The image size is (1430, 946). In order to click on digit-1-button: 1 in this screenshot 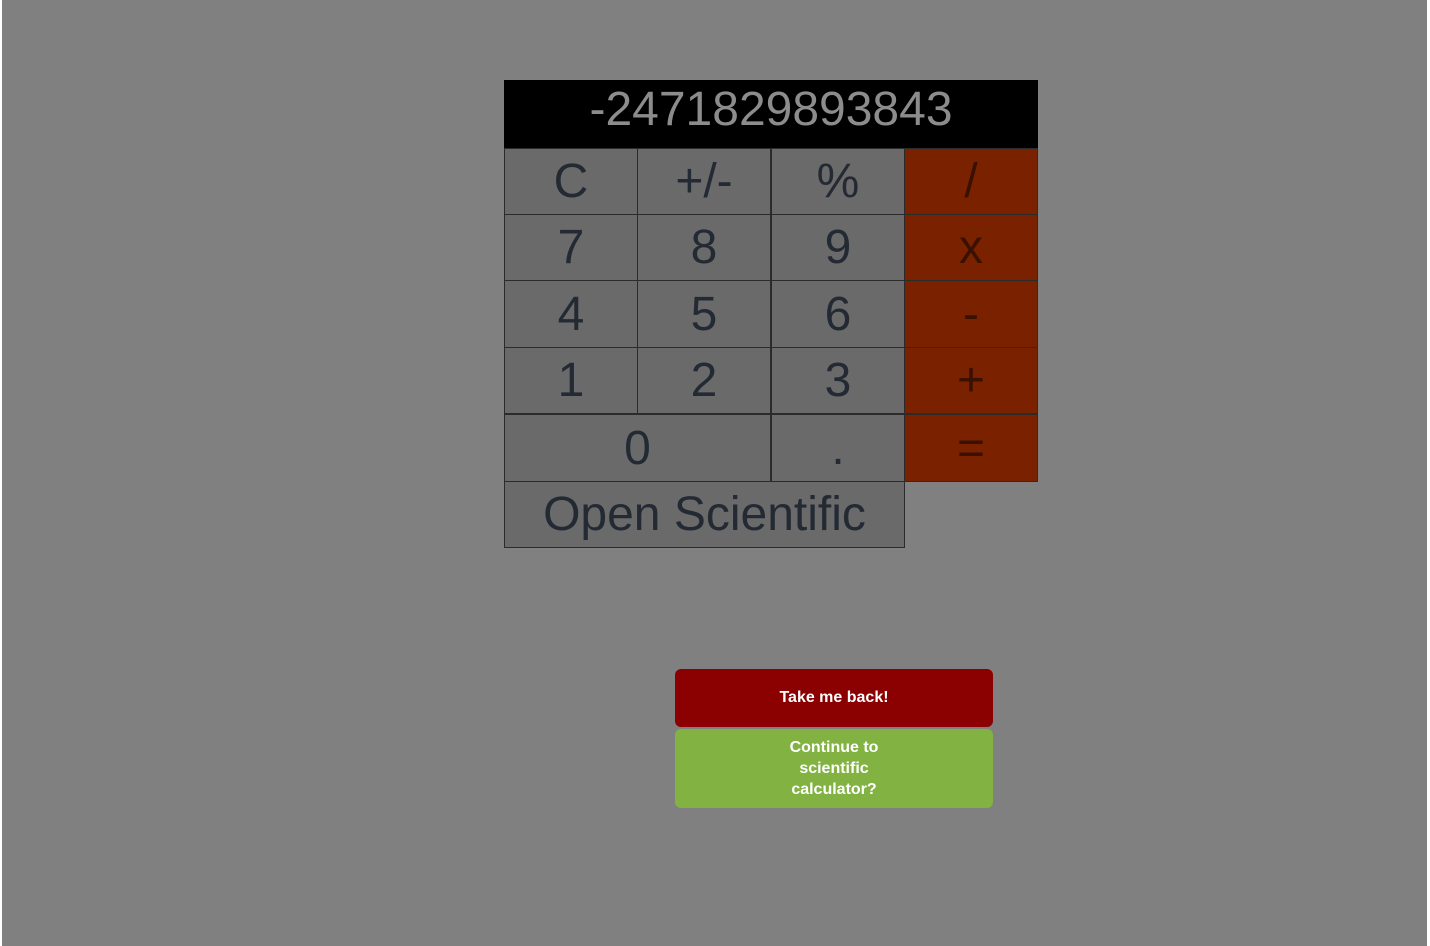, I will do `click(571, 380)`.